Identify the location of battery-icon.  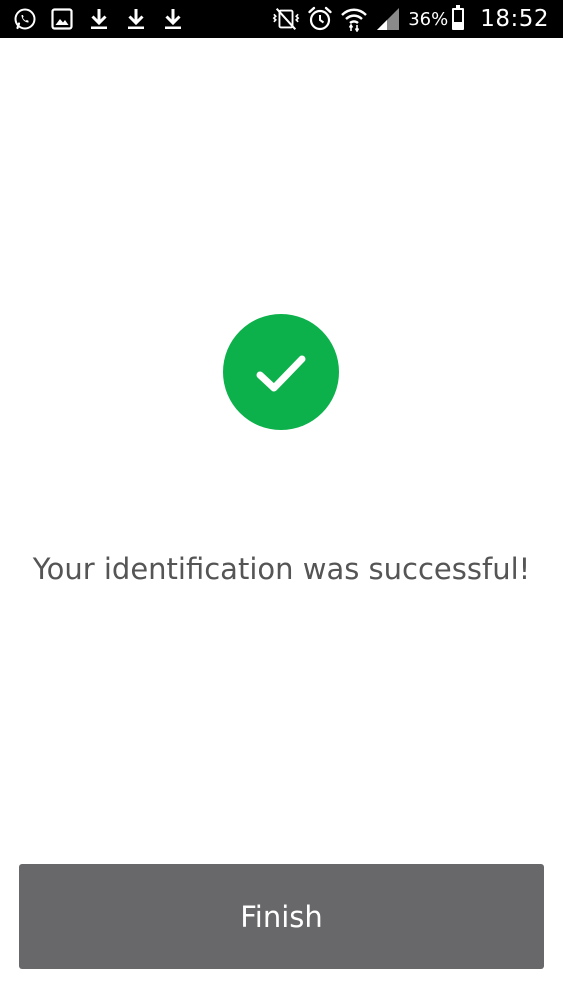
(458, 17).